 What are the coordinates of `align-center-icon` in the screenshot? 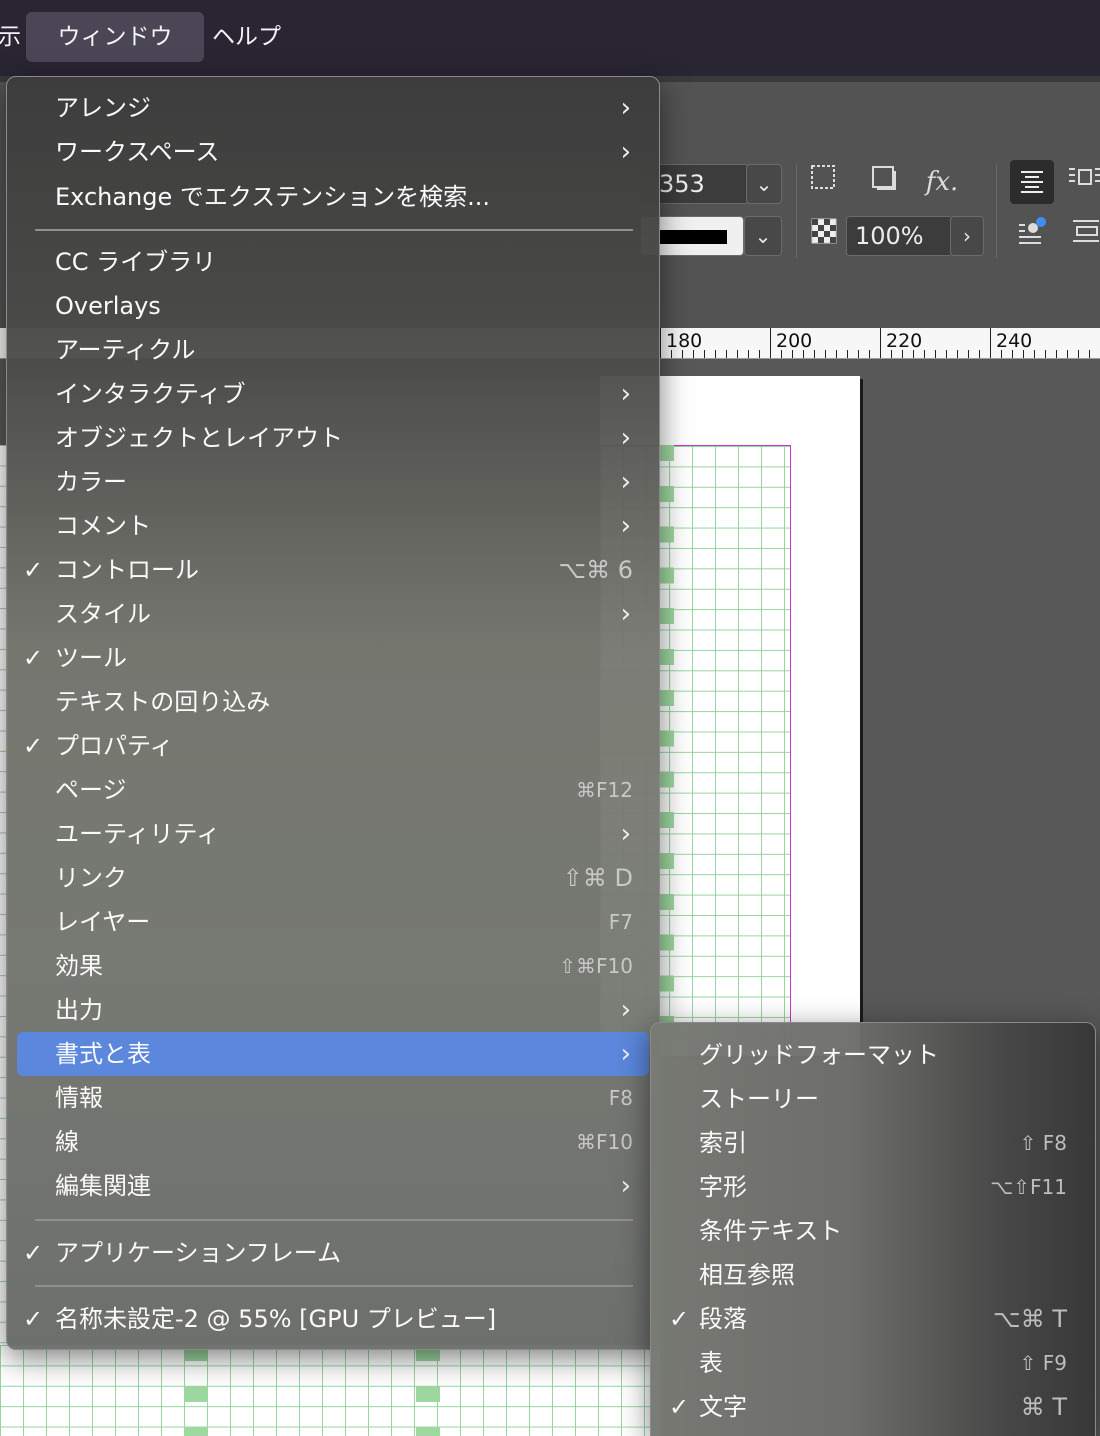 It's located at (1032, 182).